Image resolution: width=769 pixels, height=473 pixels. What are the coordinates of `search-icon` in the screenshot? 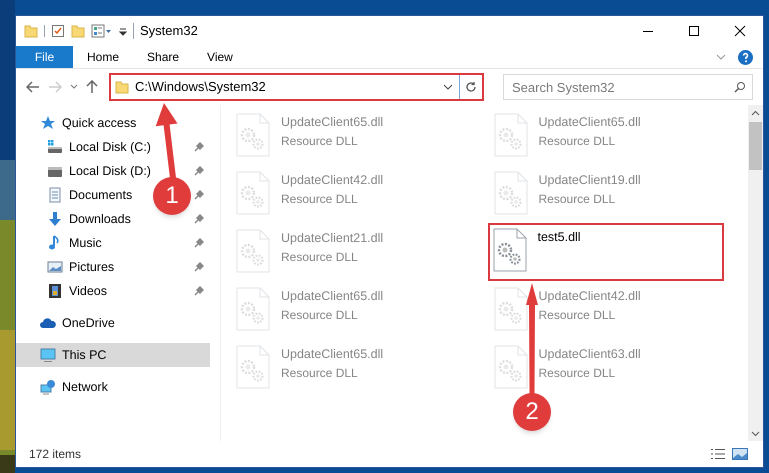 It's located at (740, 87).